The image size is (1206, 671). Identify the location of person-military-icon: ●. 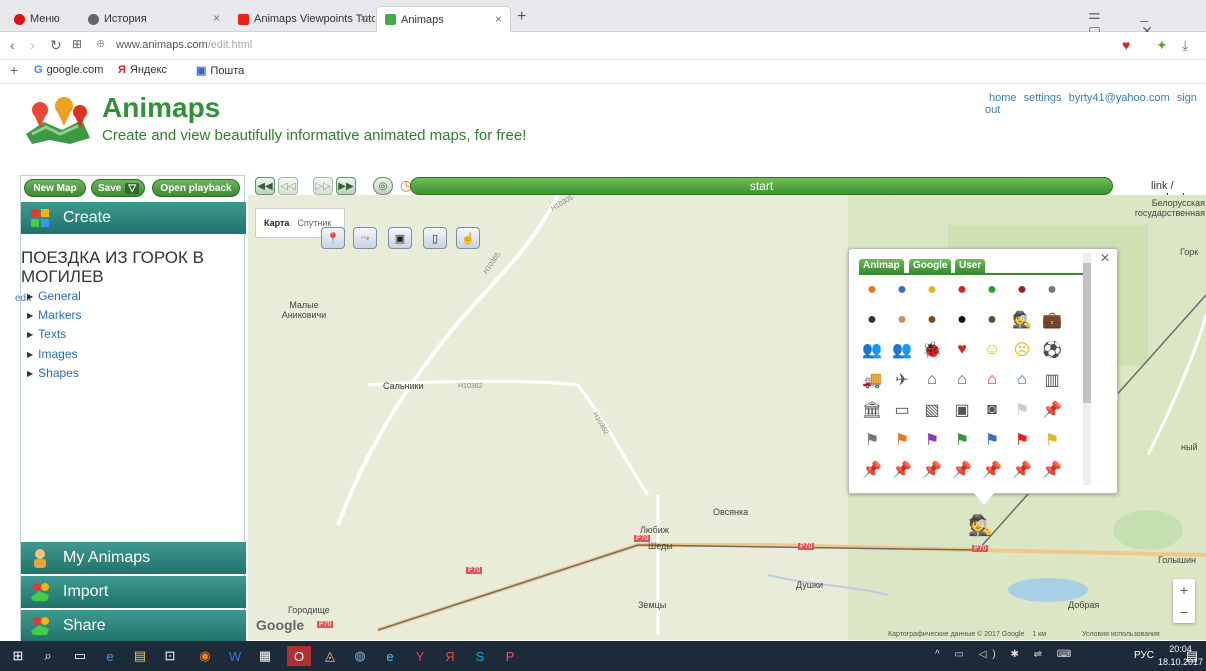
(992, 320).